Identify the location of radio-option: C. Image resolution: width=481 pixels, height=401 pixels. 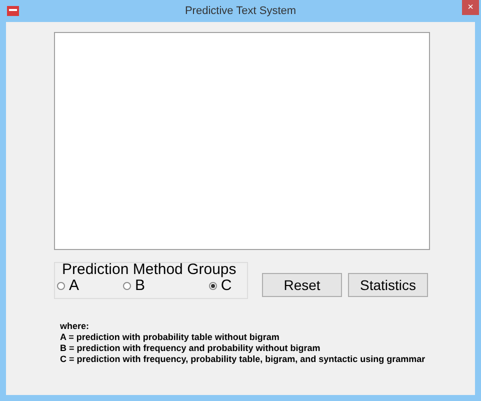
(226, 285).